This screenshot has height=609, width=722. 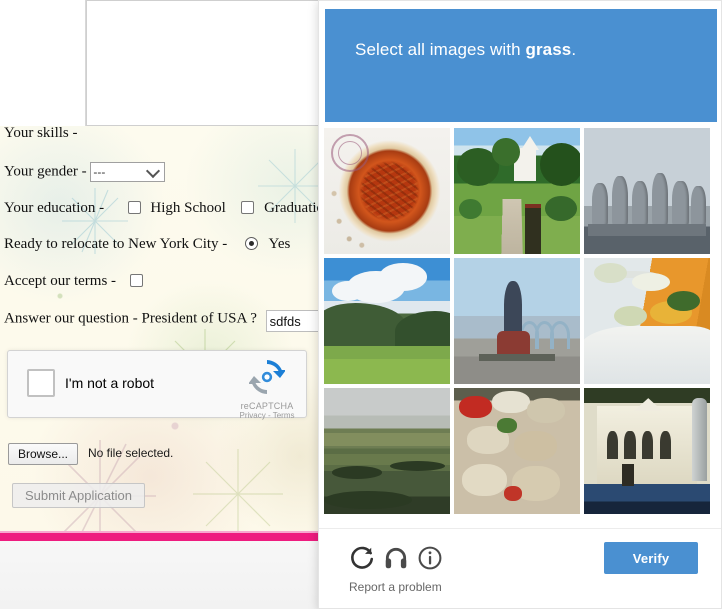 What do you see at coordinates (136, 280) in the screenshot?
I see `checkbox-accept-terms` at bounding box center [136, 280].